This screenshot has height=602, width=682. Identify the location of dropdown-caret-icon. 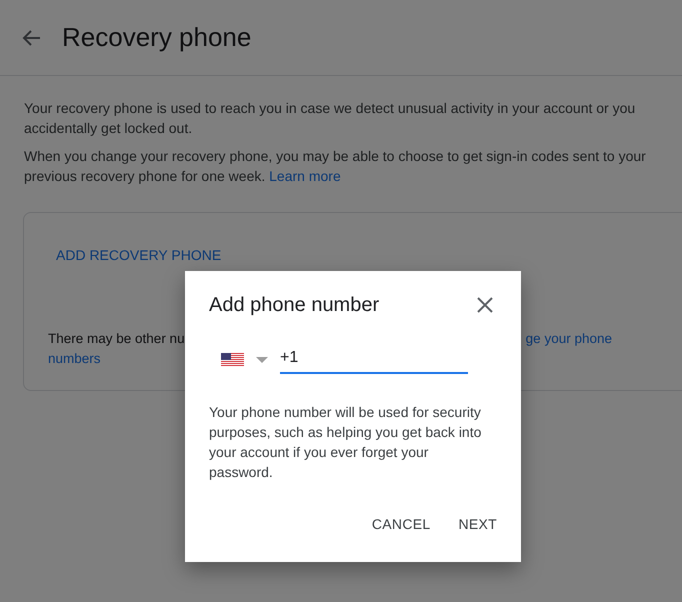
(262, 360).